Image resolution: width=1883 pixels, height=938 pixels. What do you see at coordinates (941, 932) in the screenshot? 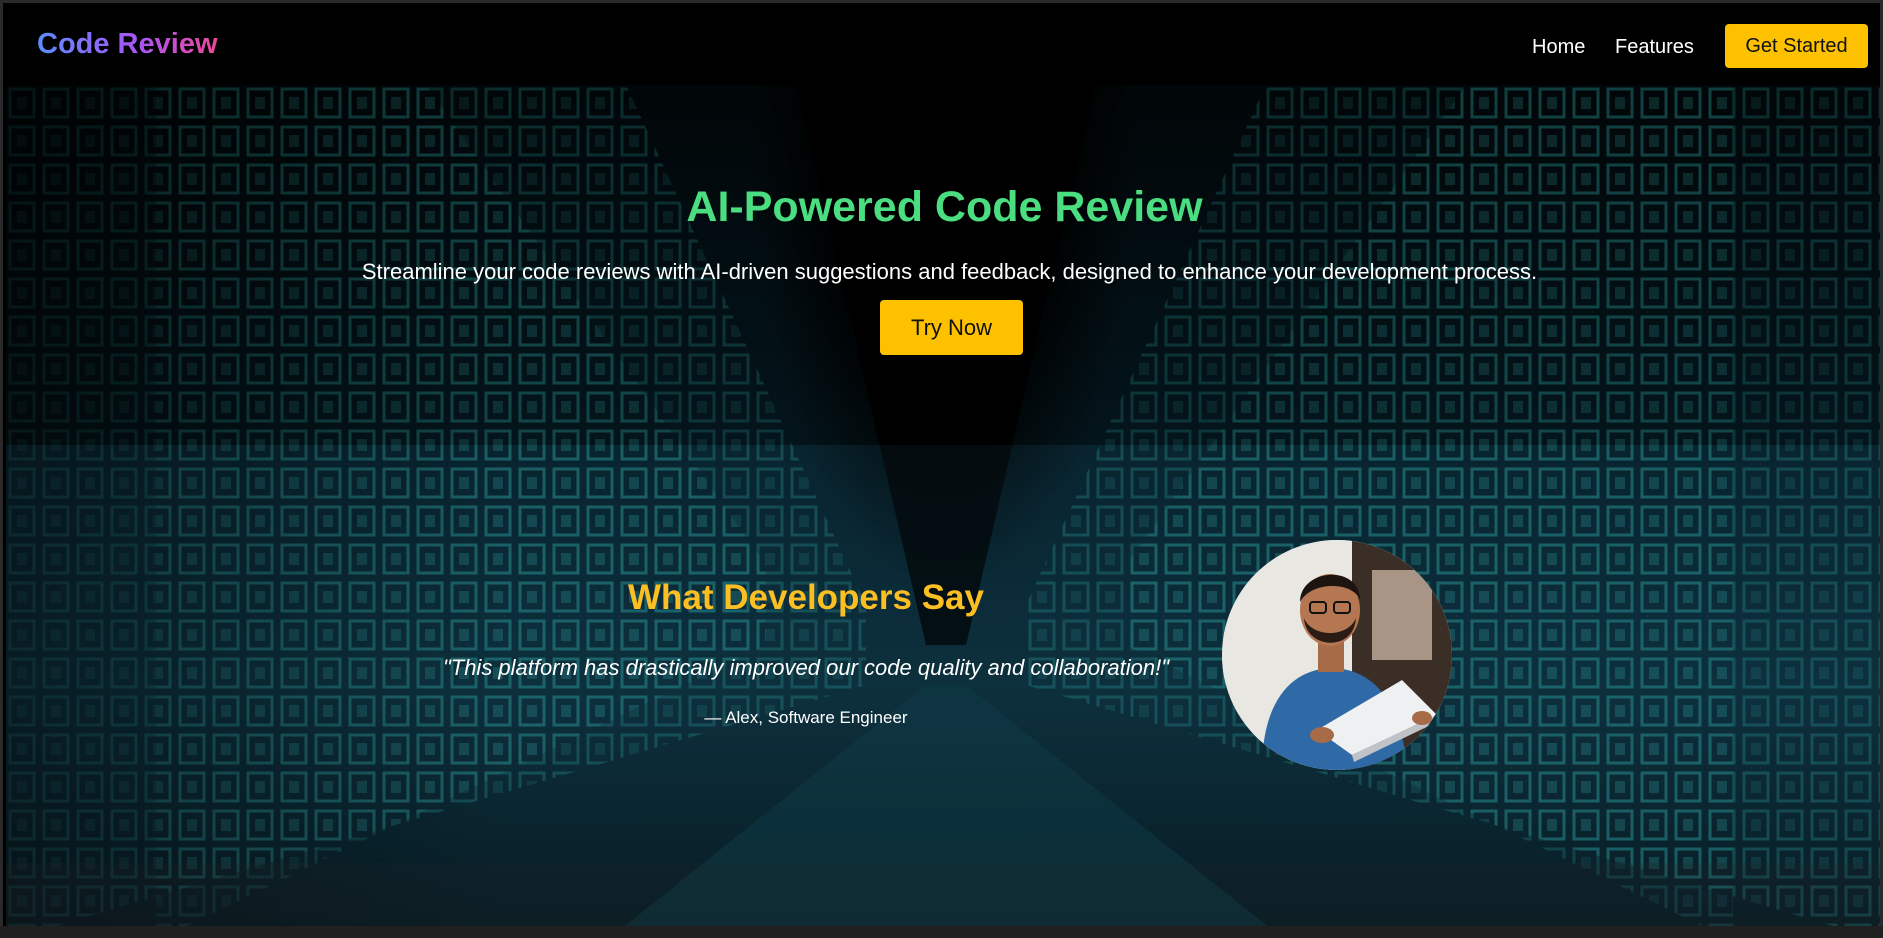
I see `browser-bottom-bar` at bounding box center [941, 932].